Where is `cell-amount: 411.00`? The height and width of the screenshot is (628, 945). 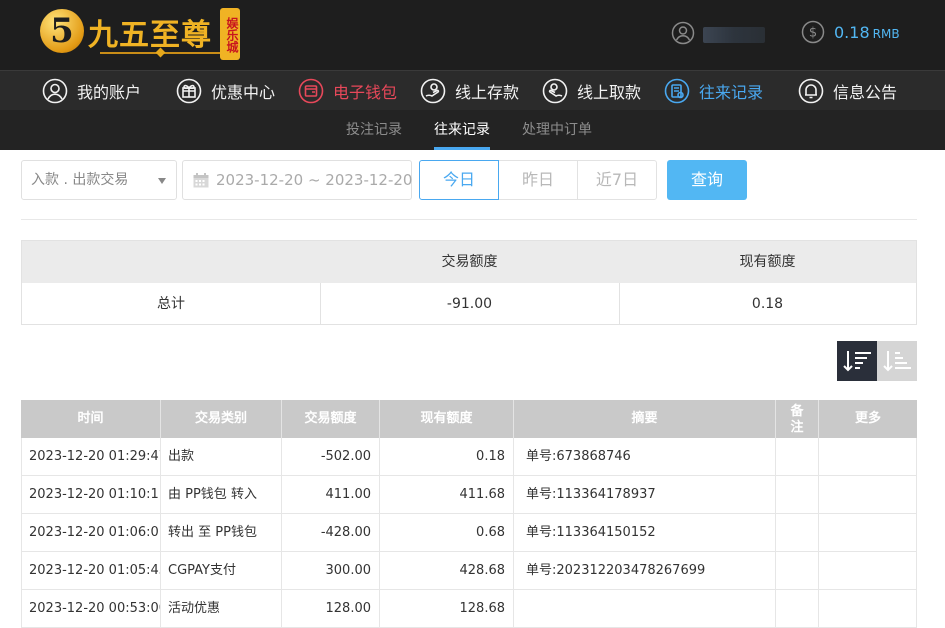
cell-amount: 411.00 is located at coordinates (331, 495).